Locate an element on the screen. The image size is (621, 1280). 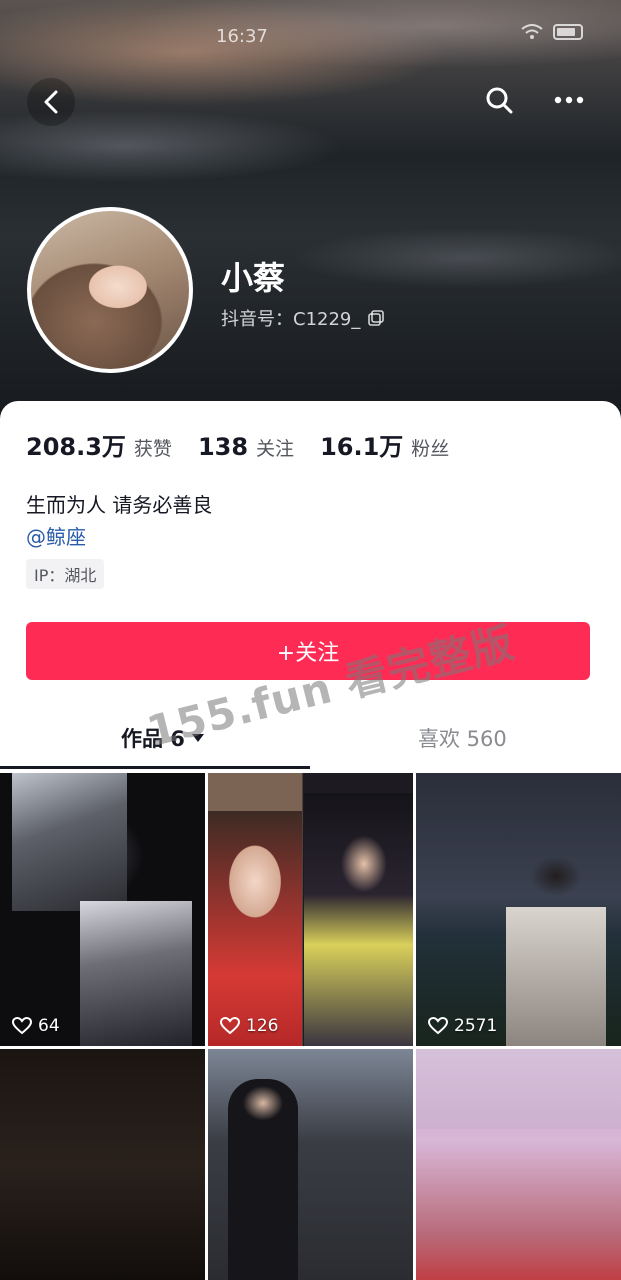
tab-likes: 喜欢 560 is located at coordinates (462, 738).